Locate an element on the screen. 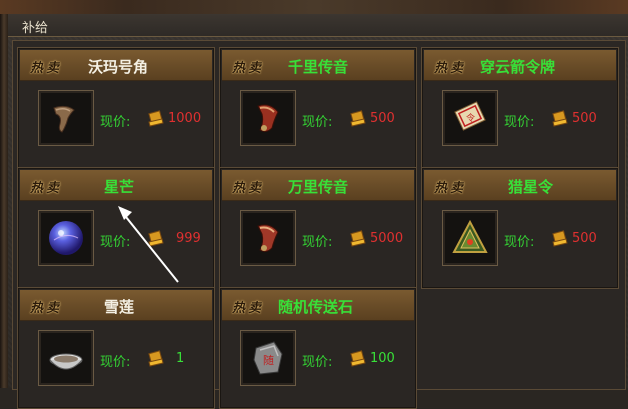 This screenshot has width=628, height=409. card-header: 热卖 随机传送石 is located at coordinates (318, 305).